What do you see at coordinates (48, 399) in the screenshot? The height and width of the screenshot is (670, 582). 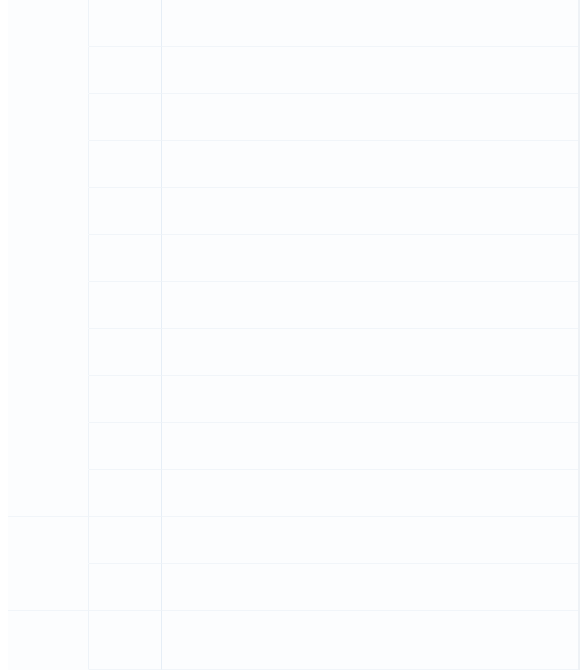 I see `grid-cell-r8-c0` at bounding box center [48, 399].